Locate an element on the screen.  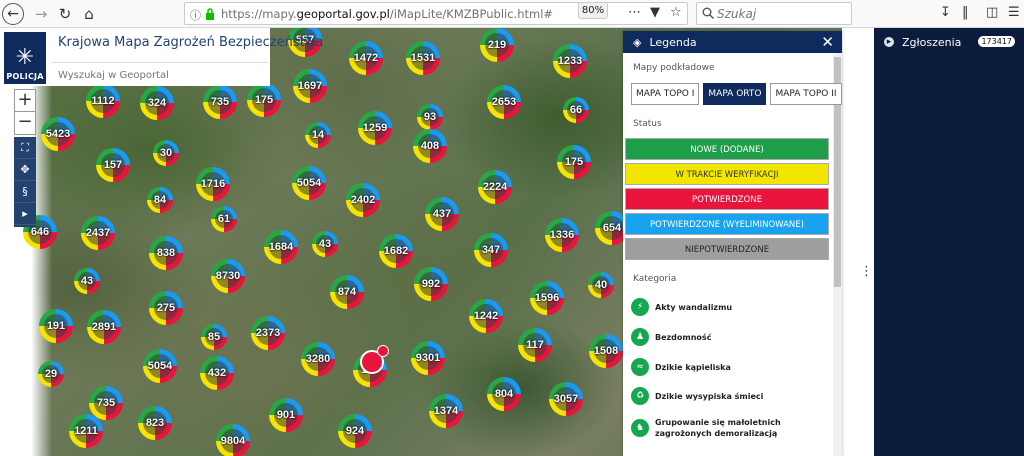
map-cluster: 1242 is located at coordinates (486, 316).